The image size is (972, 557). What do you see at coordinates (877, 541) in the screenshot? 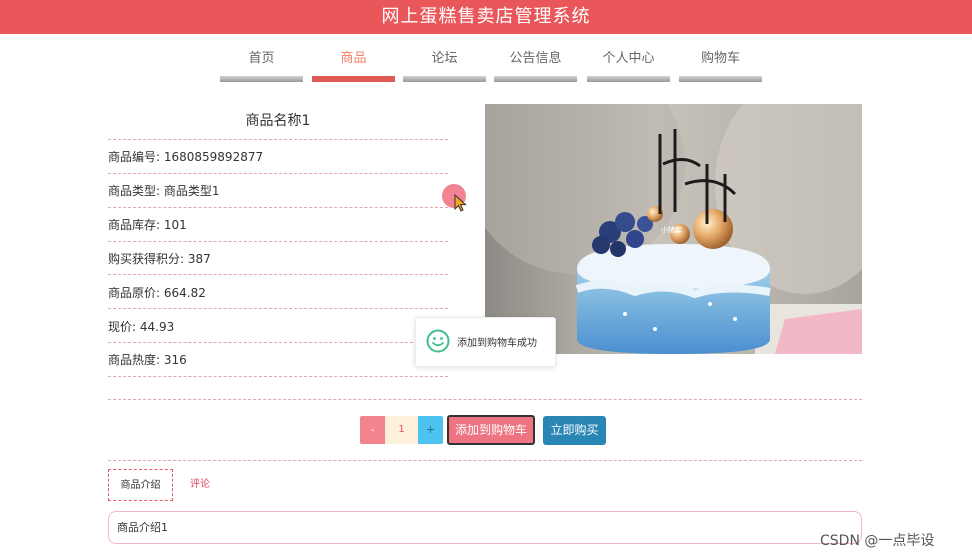
I see `watermark: CSDN @一点毕设` at bounding box center [877, 541].